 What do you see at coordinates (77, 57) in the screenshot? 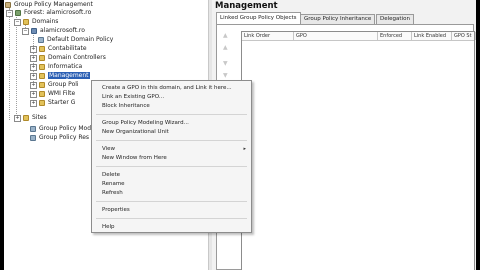
I see `tree-item-label: Domain Controllers` at bounding box center [77, 57].